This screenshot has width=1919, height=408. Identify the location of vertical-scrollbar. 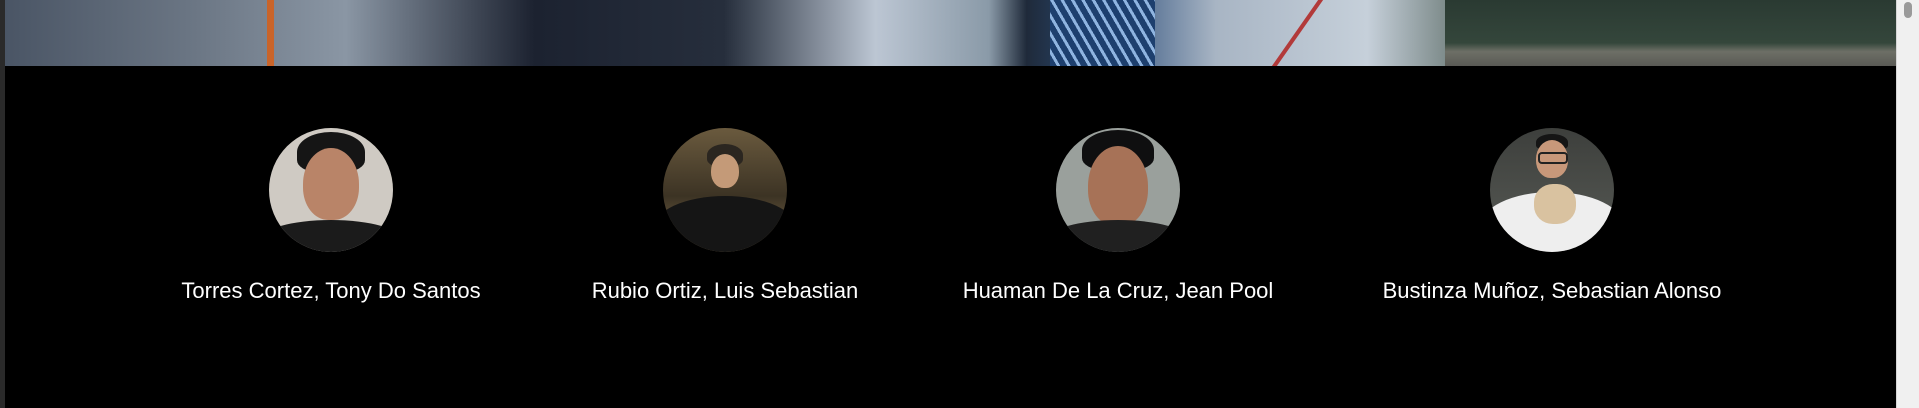
(1907, 204).